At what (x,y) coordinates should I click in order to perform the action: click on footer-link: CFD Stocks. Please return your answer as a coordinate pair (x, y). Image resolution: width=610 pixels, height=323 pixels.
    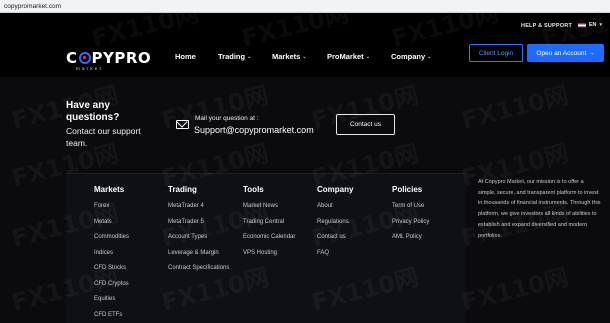
    Looking at the image, I should click on (111, 272).